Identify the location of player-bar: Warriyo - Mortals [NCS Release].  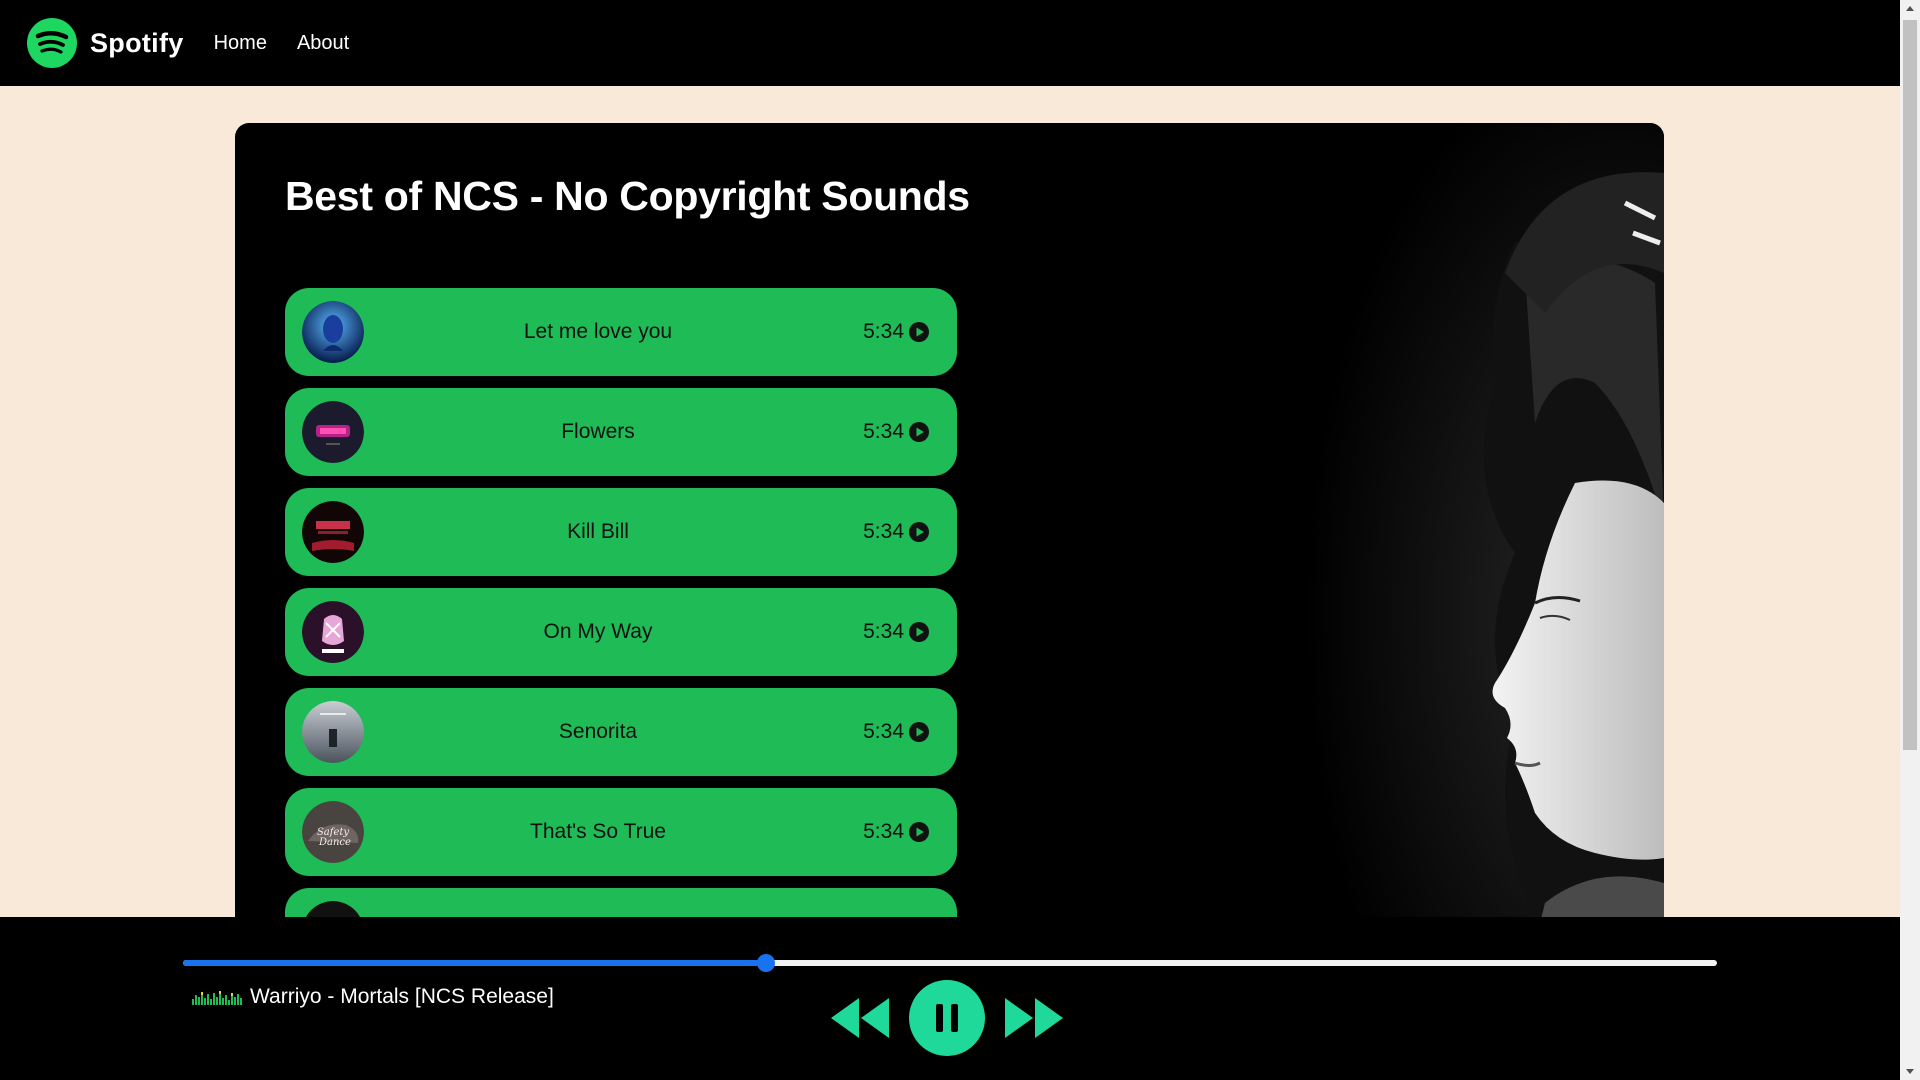
(950, 998).